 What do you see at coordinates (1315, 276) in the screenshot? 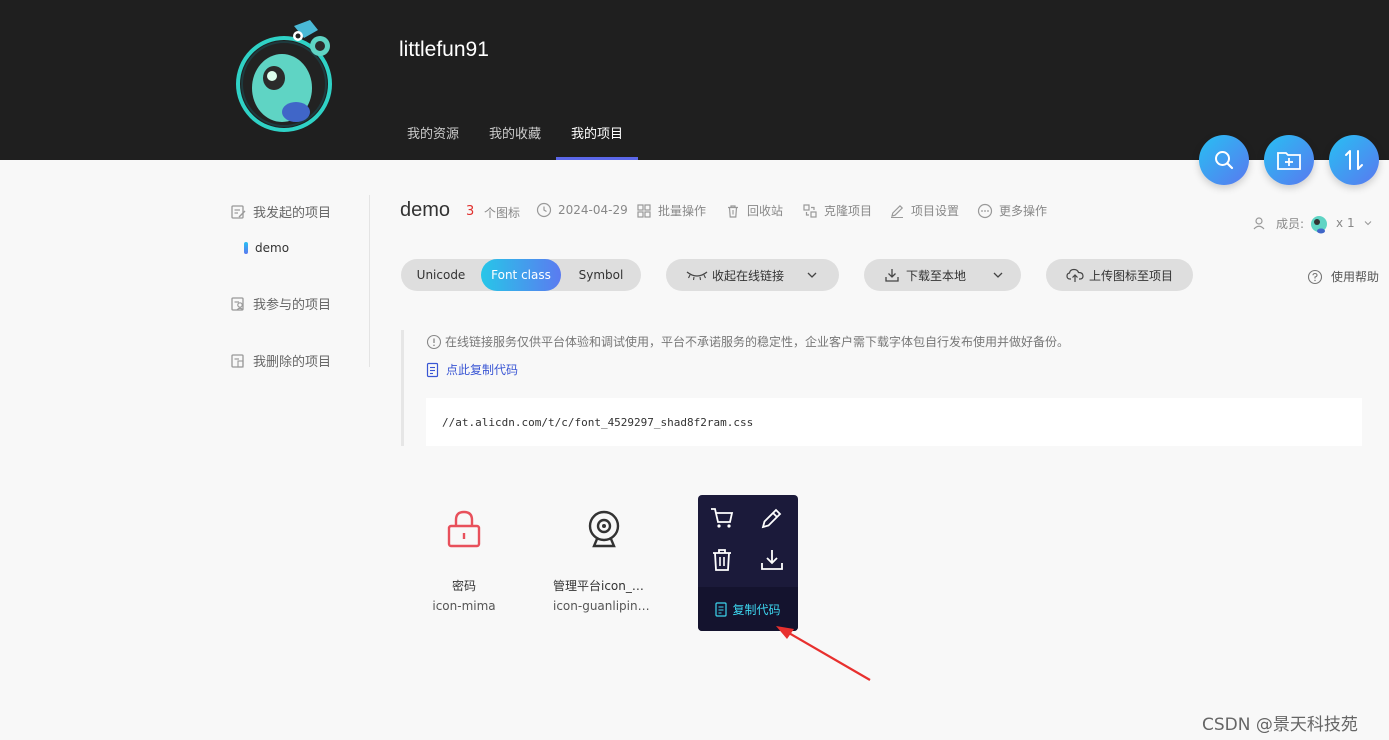
I see `question-icon` at bounding box center [1315, 276].